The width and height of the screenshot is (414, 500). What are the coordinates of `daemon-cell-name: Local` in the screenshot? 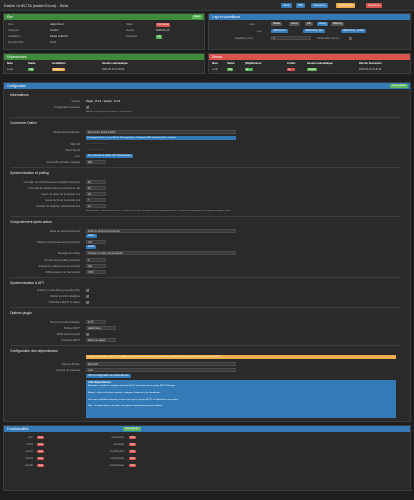 It's located at (215, 69).